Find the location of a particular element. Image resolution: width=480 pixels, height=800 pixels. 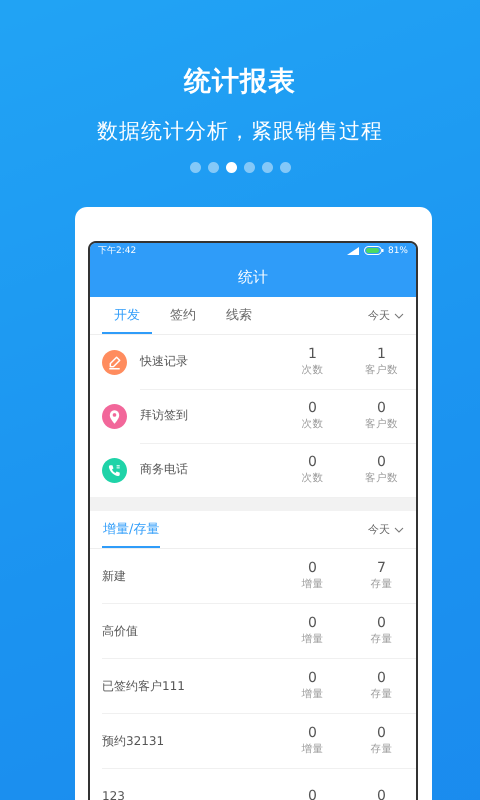

page-subtitle: 数据统计分析，紧跟销售过程 is located at coordinates (240, 131).